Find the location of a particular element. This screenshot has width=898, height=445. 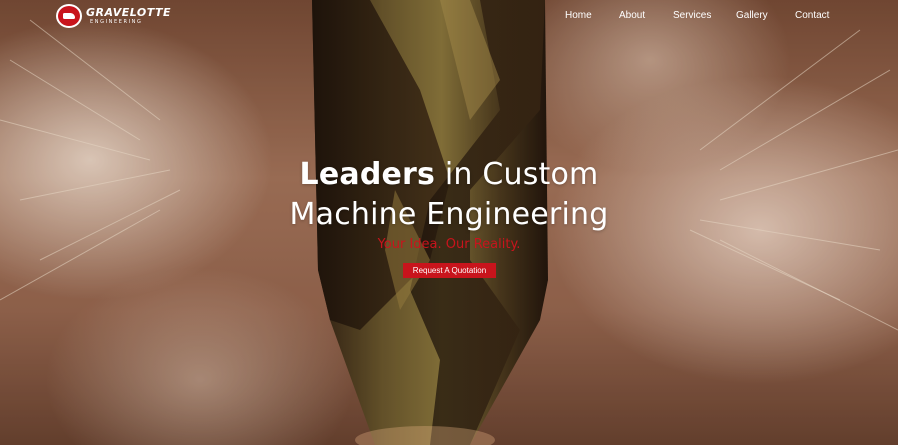

anvil-badge-icon is located at coordinates (69, 16).